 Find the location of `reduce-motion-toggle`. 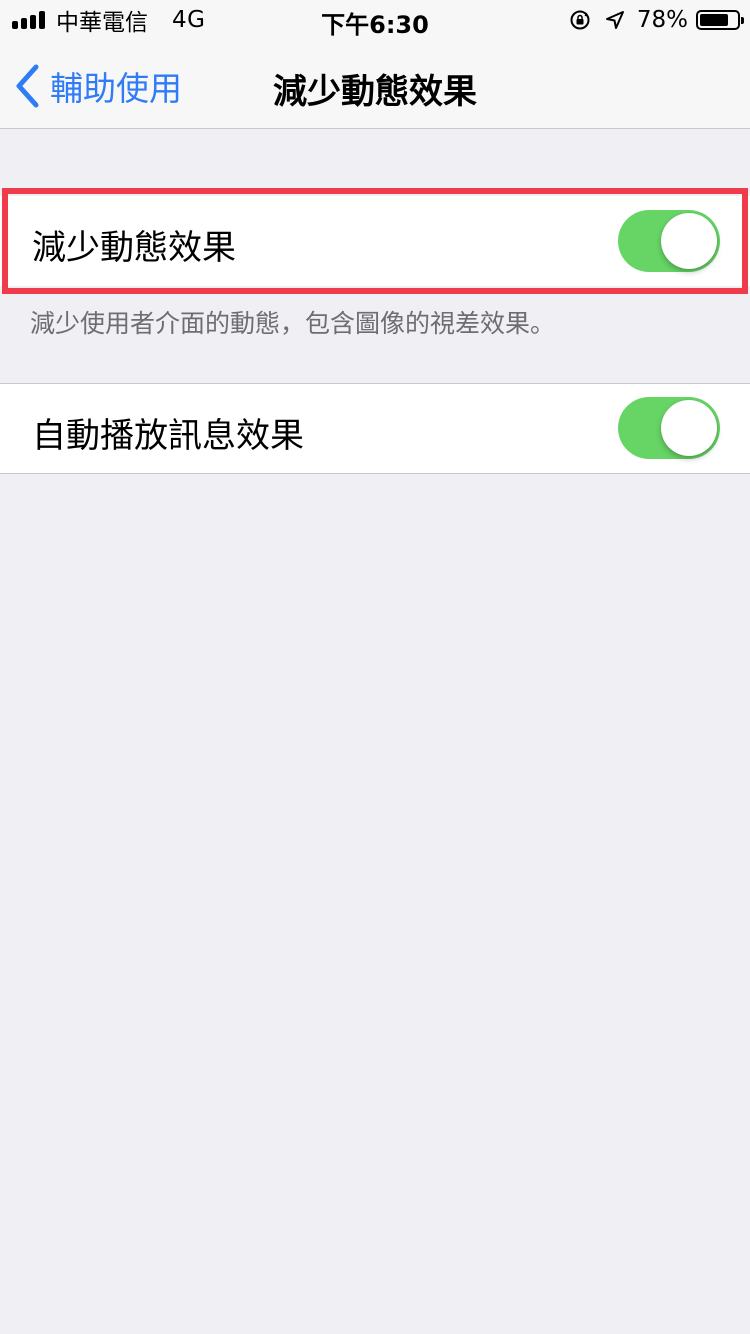

reduce-motion-toggle is located at coordinates (669, 241).